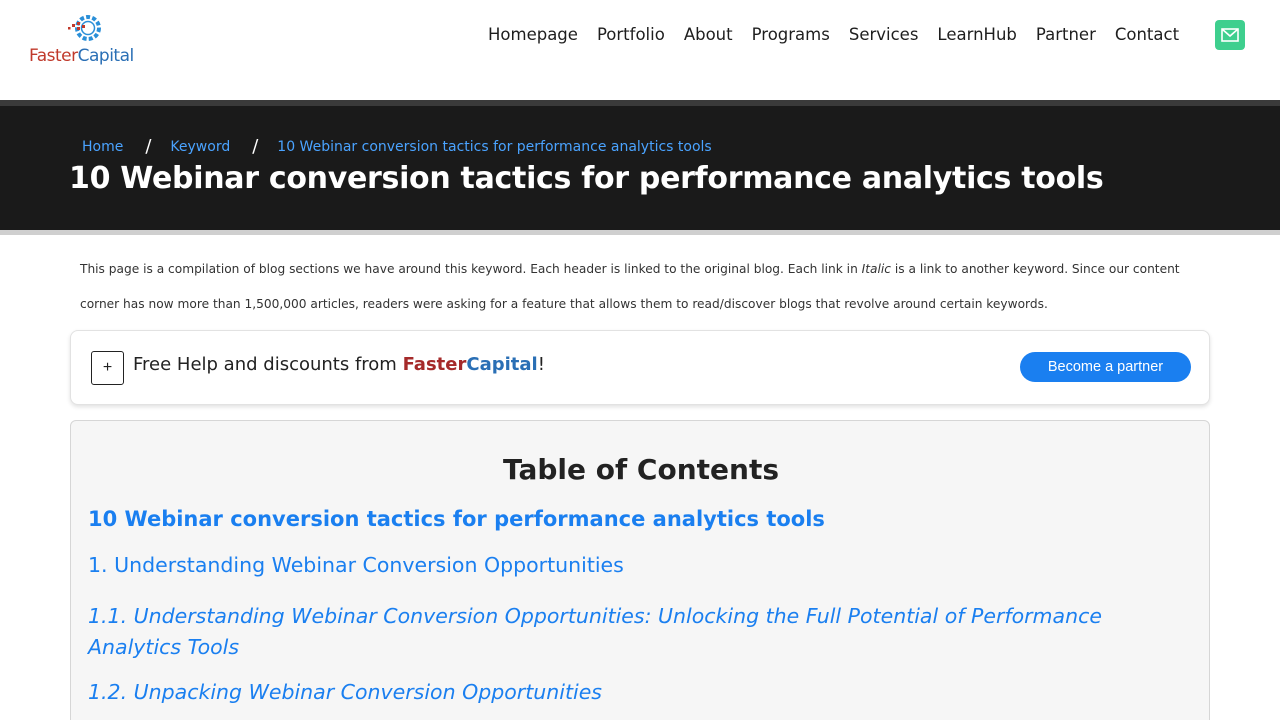  Describe the element at coordinates (640, 469) in the screenshot. I see `toc-title: Table of Contents` at that location.